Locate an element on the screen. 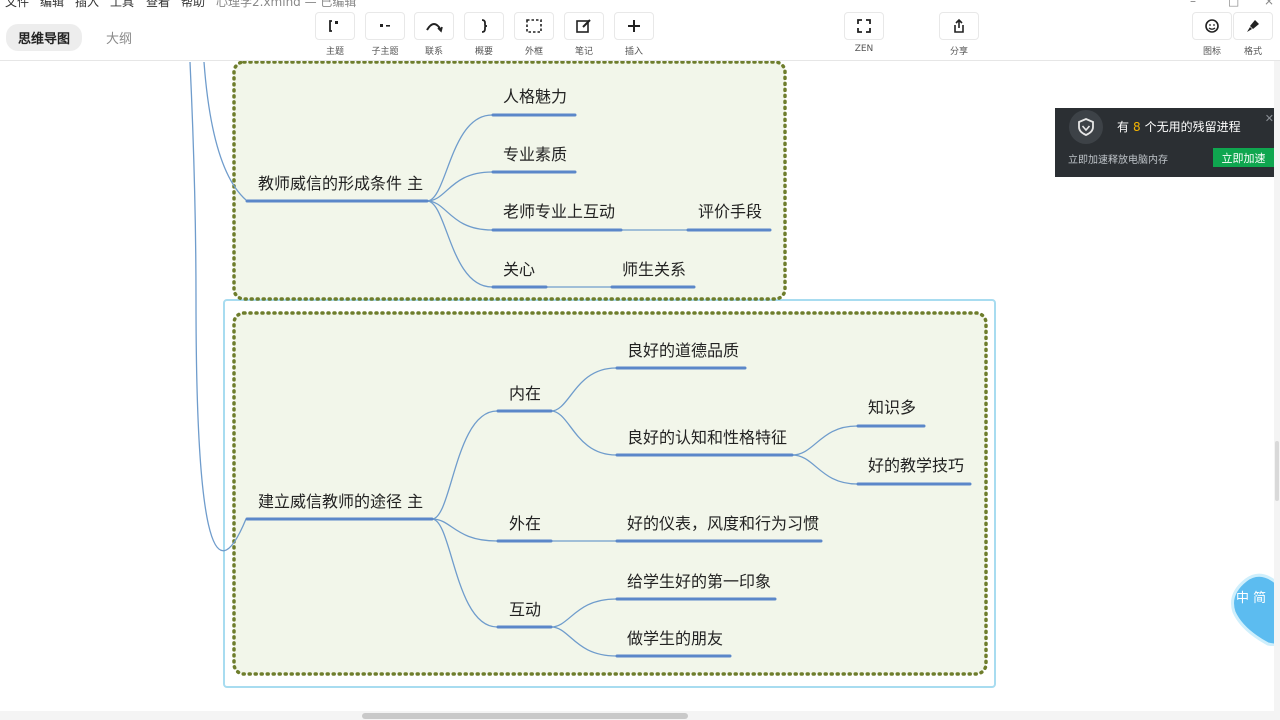 The image size is (1280, 720). shield-icon is located at coordinates (1086, 127).